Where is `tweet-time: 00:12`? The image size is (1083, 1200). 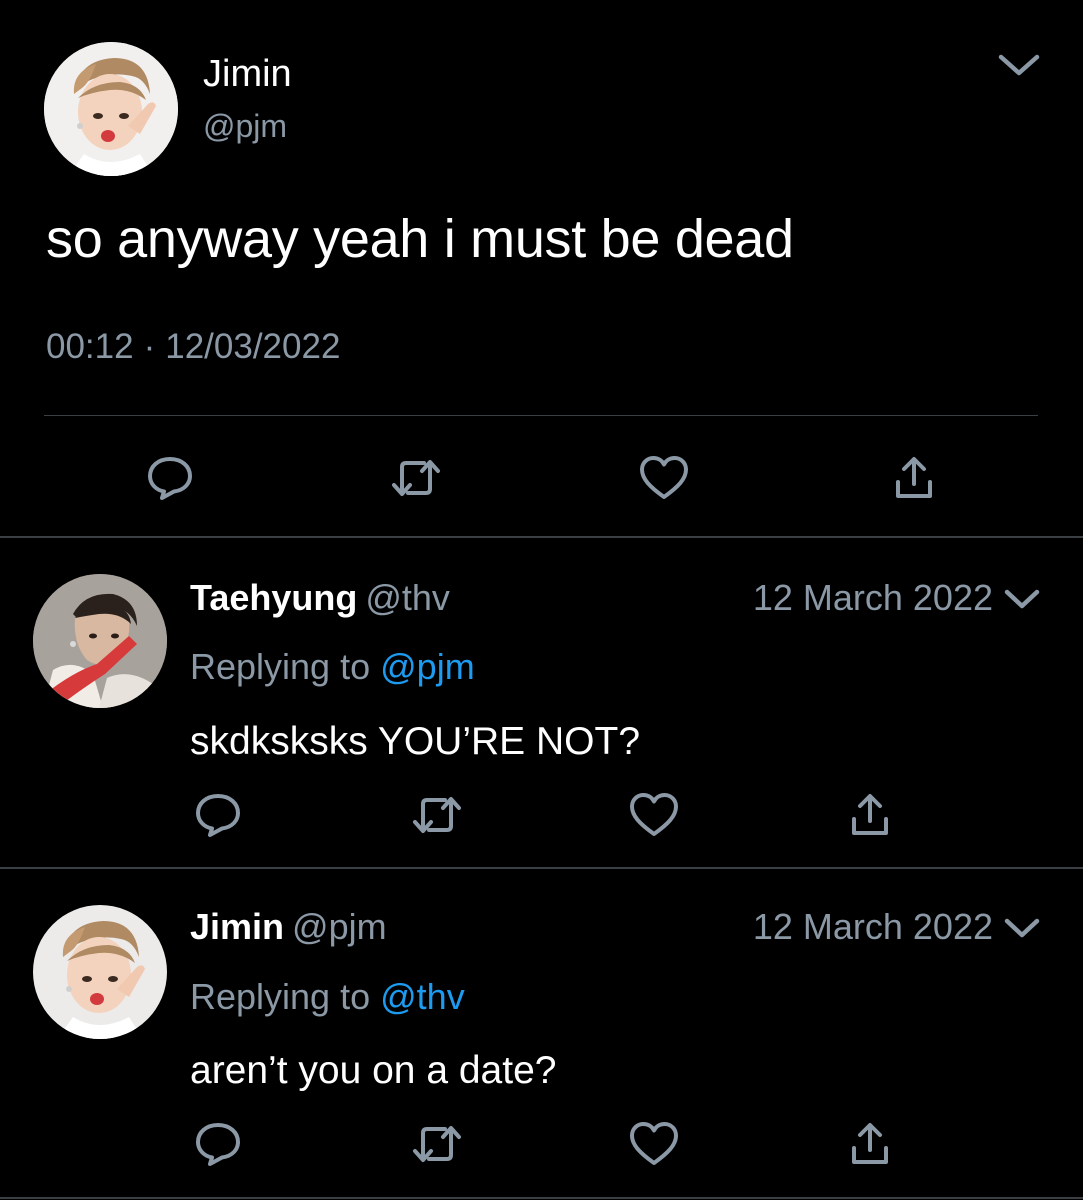
tweet-time: 00:12 is located at coordinates (90, 346).